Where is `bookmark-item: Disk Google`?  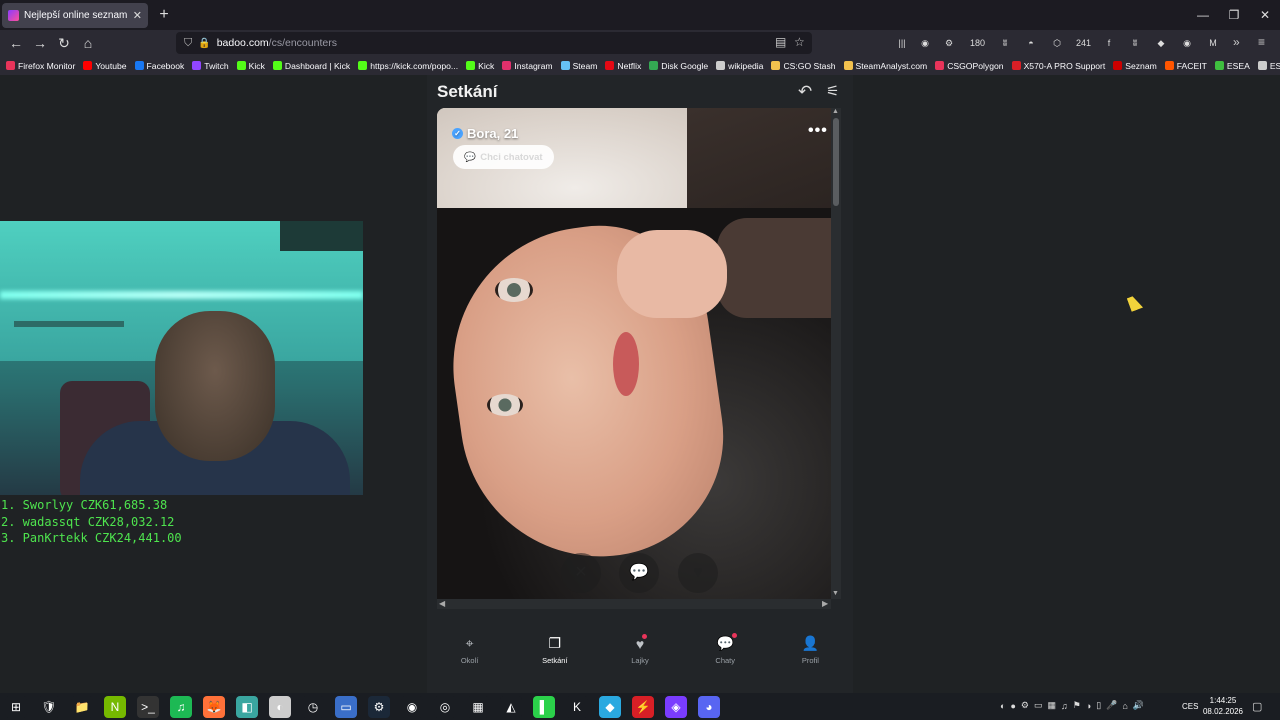
bookmark-item: Disk Google is located at coordinates (678, 66).